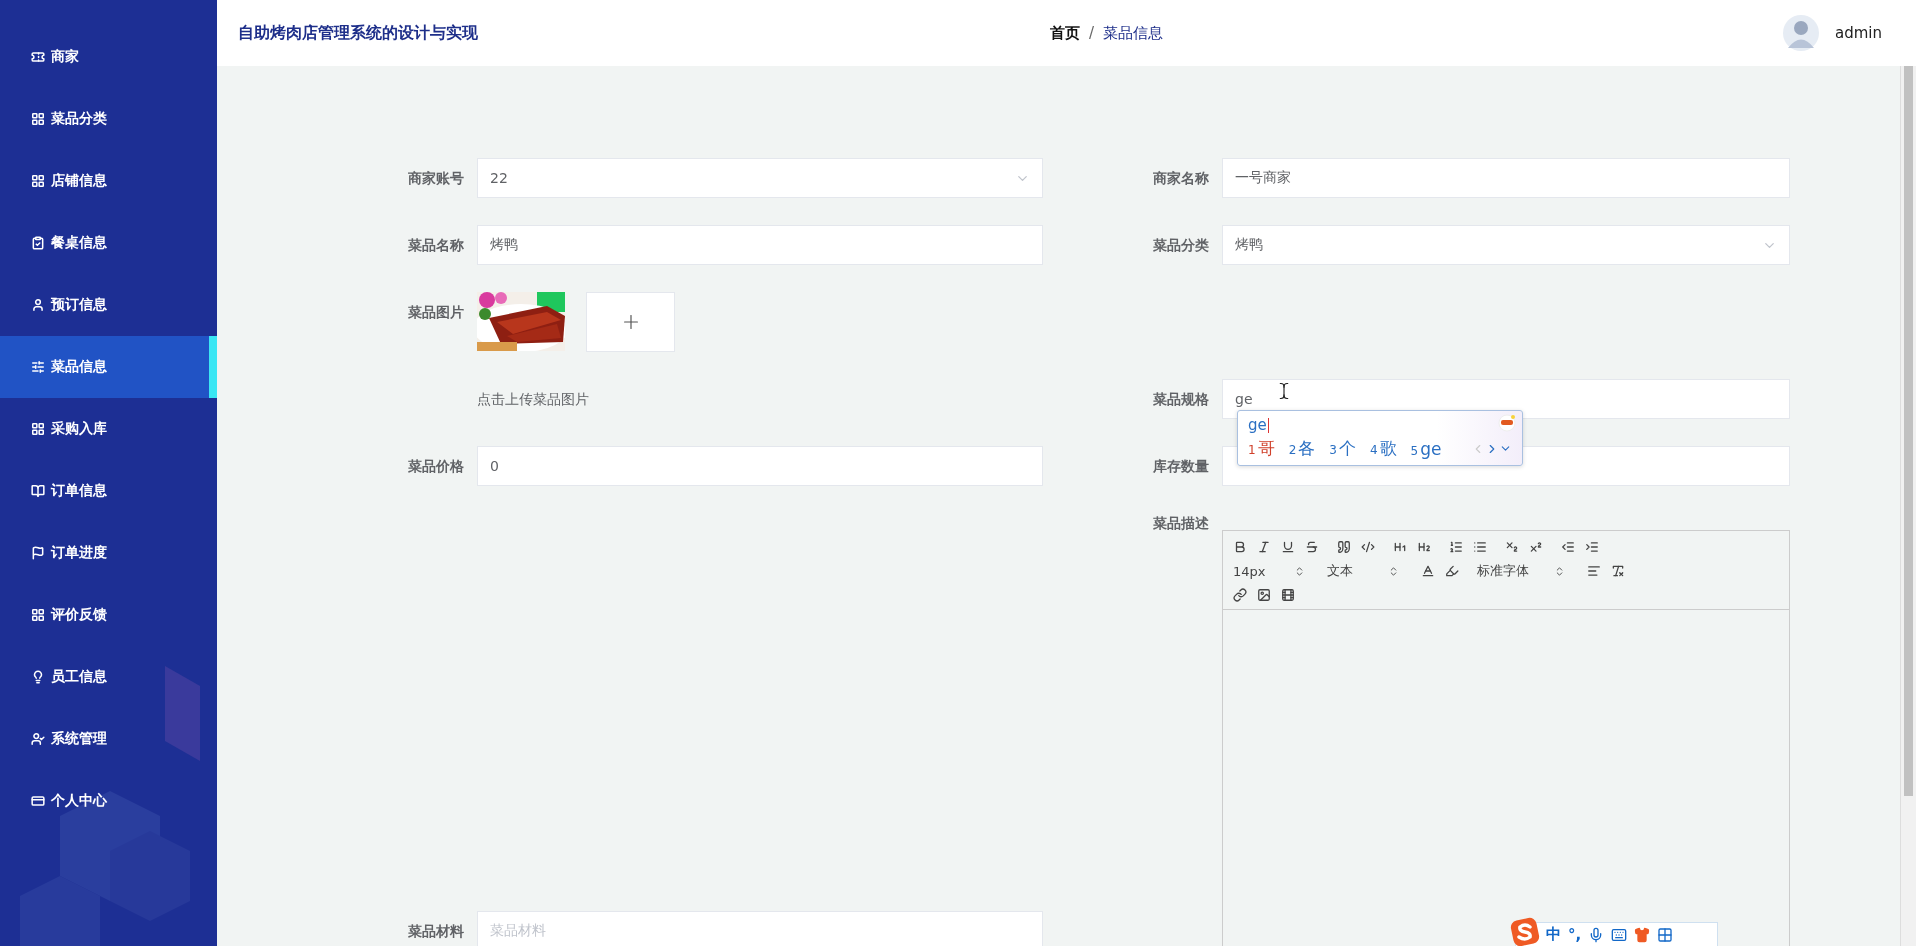 This screenshot has width=1916, height=946. Describe the element at coordinates (358, 33) in the screenshot. I see `app-title: 自助烤肉店管理系统的设计与实现` at that location.